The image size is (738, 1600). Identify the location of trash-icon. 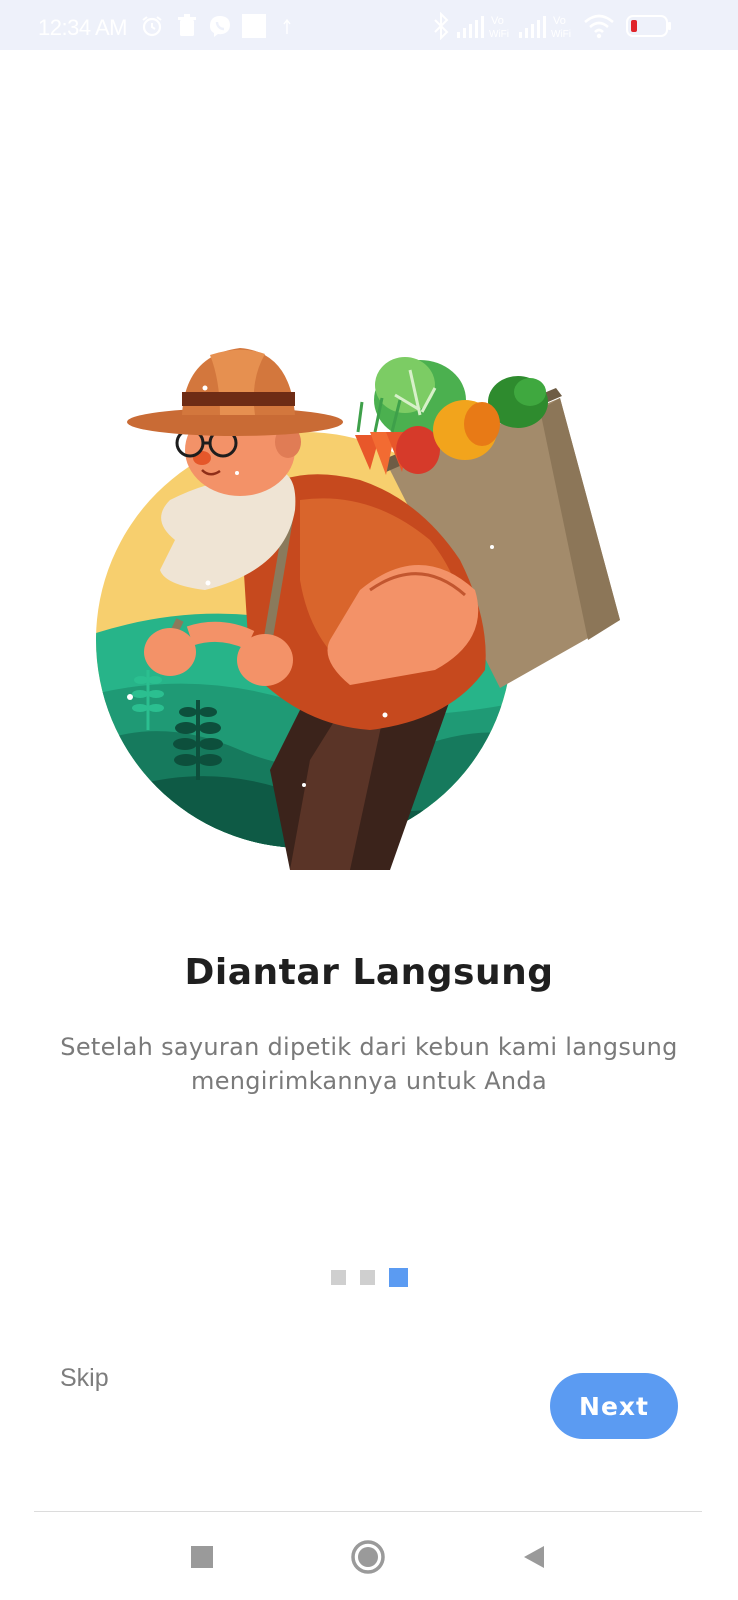
(187, 25).